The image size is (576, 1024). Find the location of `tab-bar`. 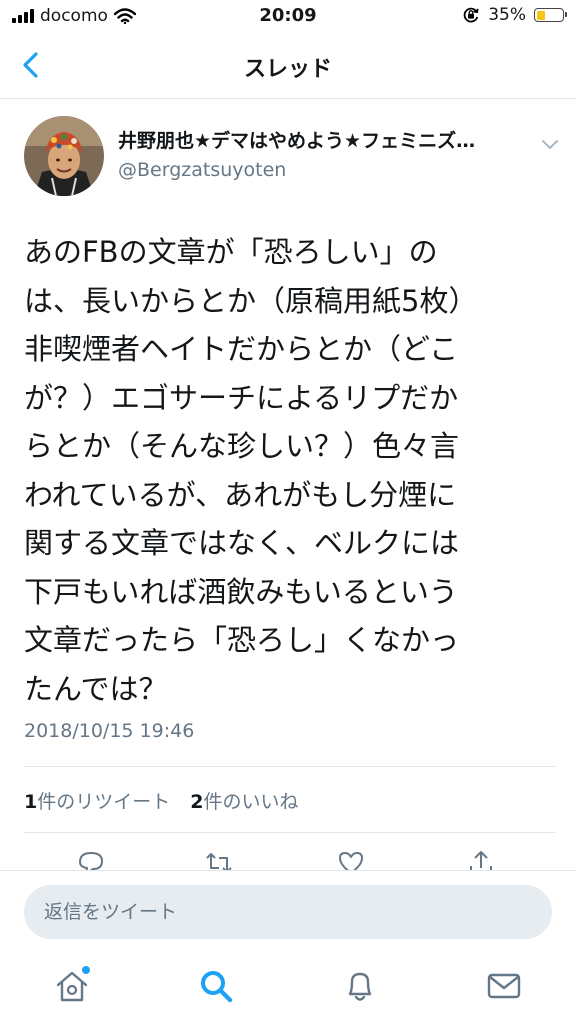

tab-bar is located at coordinates (288, 989).